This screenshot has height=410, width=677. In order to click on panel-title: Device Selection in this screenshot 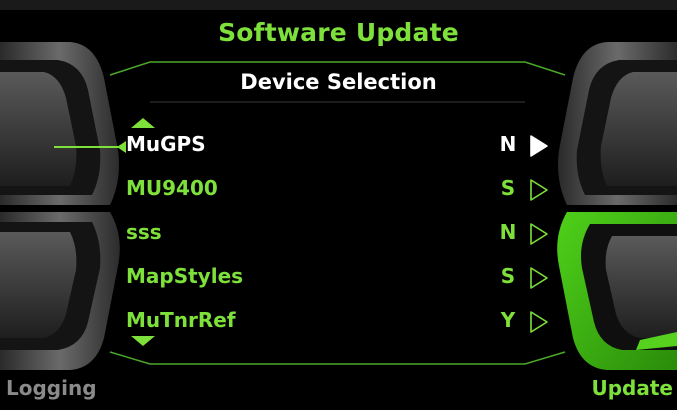, I will do `click(338, 82)`.